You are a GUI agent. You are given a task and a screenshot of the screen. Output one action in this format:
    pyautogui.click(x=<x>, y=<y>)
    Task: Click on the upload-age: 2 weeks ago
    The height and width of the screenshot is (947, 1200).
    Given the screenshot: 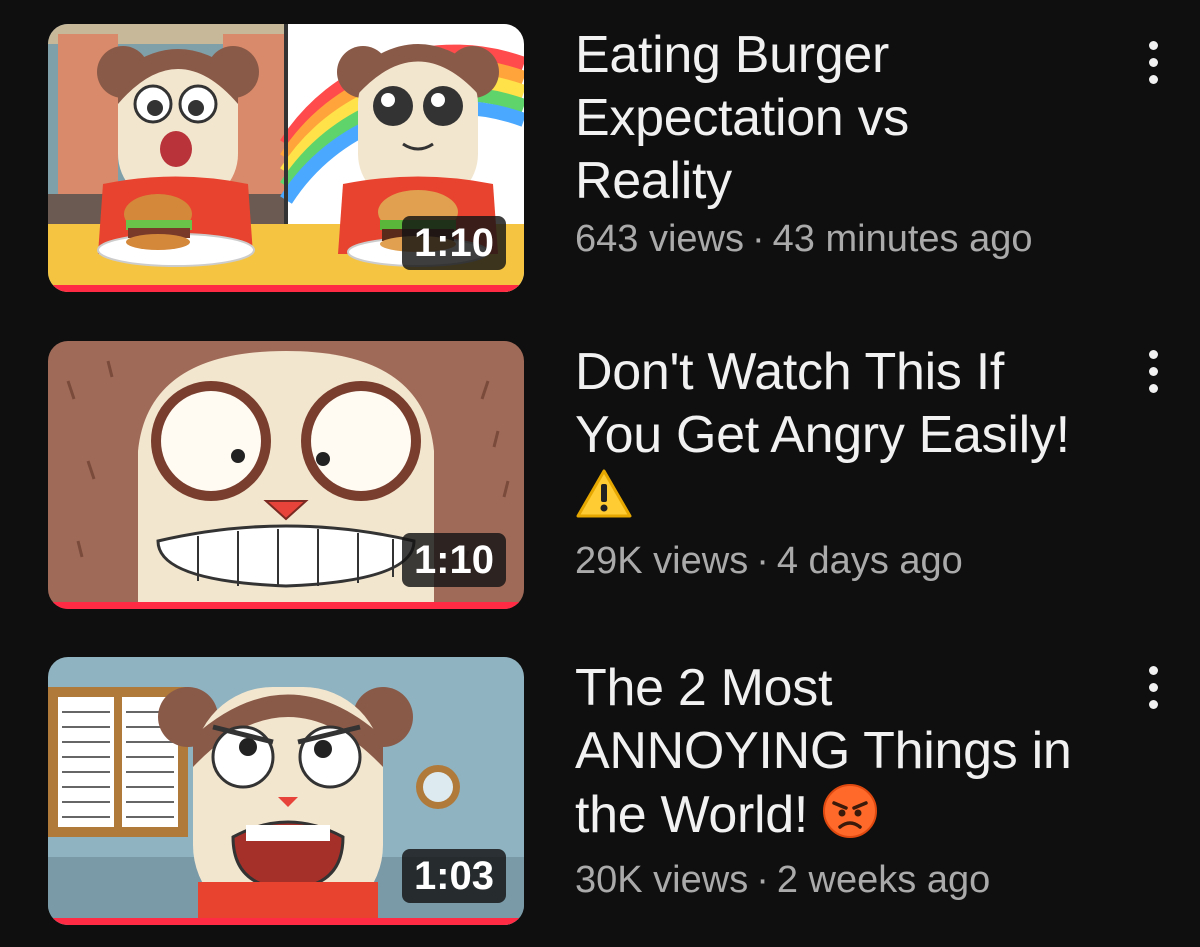 What is the action you would take?
    pyautogui.click(x=883, y=880)
    